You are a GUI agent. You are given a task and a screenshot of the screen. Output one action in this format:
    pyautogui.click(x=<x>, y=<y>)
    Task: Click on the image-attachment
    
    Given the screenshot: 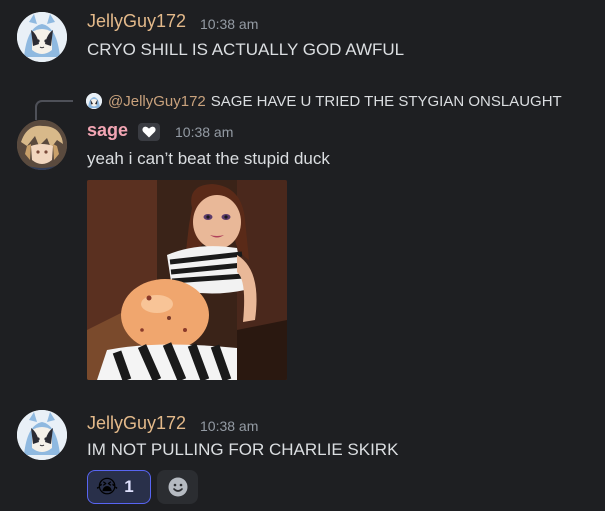 What is the action you would take?
    pyautogui.click(x=187, y=280)
    